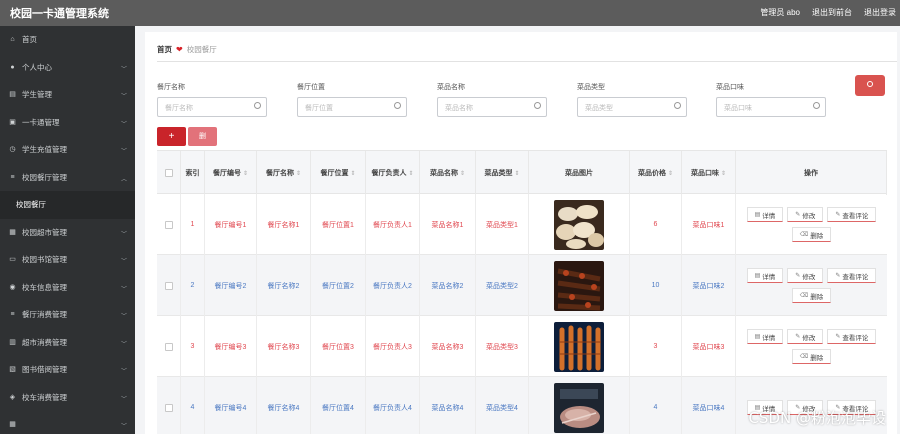 The height and width of the screenshot is (434, 900). I want to click on delete-button: 删, so click(202, 136).